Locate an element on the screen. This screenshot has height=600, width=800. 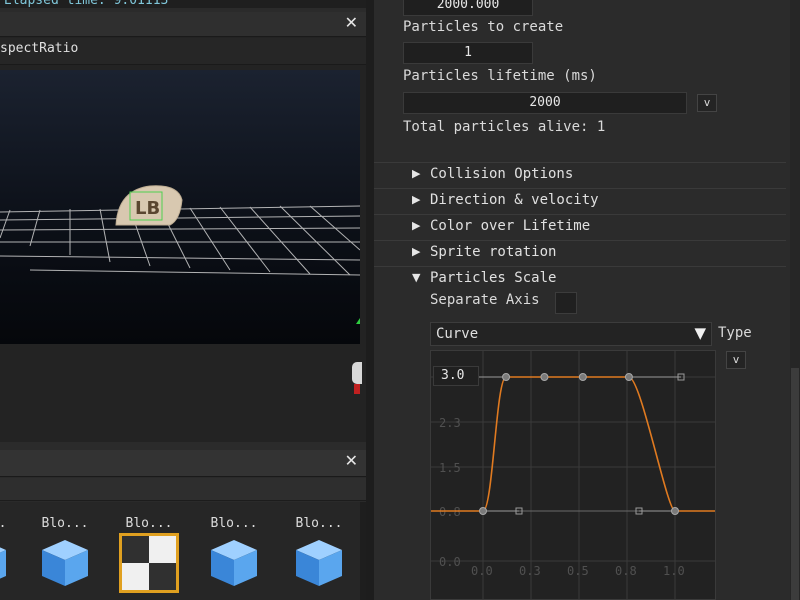
y-tick-label: 2.3 is located at coordinates (450, 423).